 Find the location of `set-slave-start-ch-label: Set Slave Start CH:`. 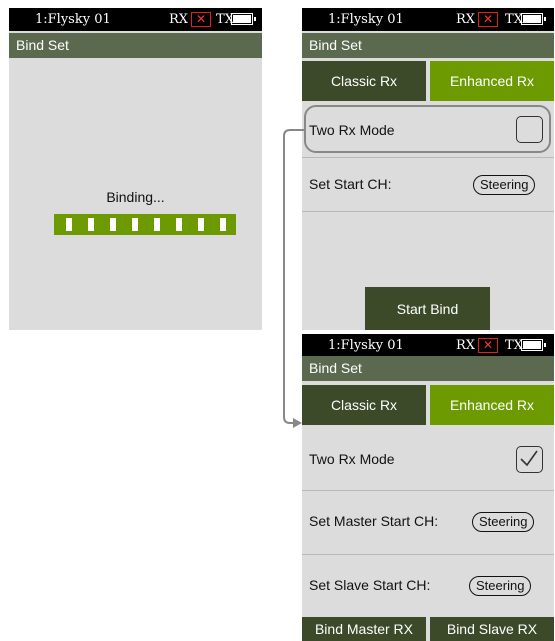

set-slave-start-ch-label: Set Slave Start CH: is located at coordinates (370, 585).